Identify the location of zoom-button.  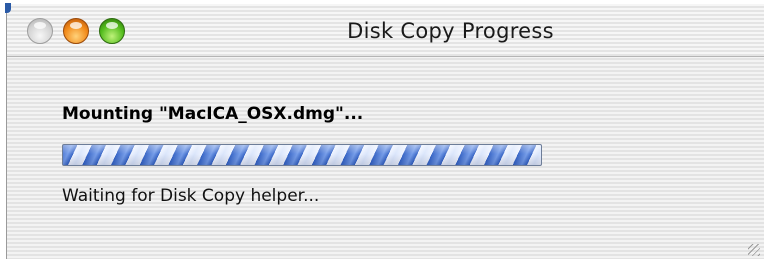
(112, 31).